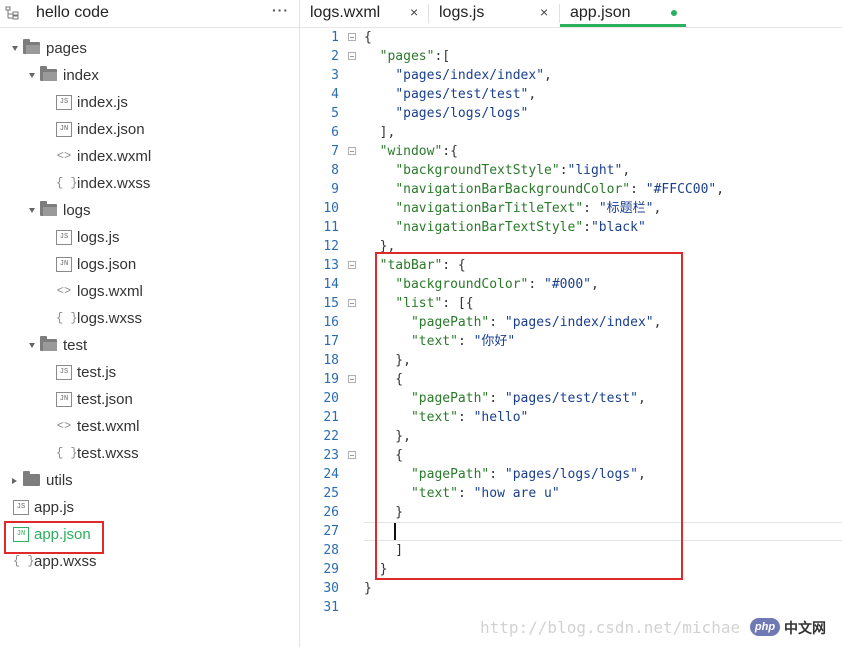  Describe the element at coordinates (571, 588) in the screenshot. I see `code-line: 30}` at that location.